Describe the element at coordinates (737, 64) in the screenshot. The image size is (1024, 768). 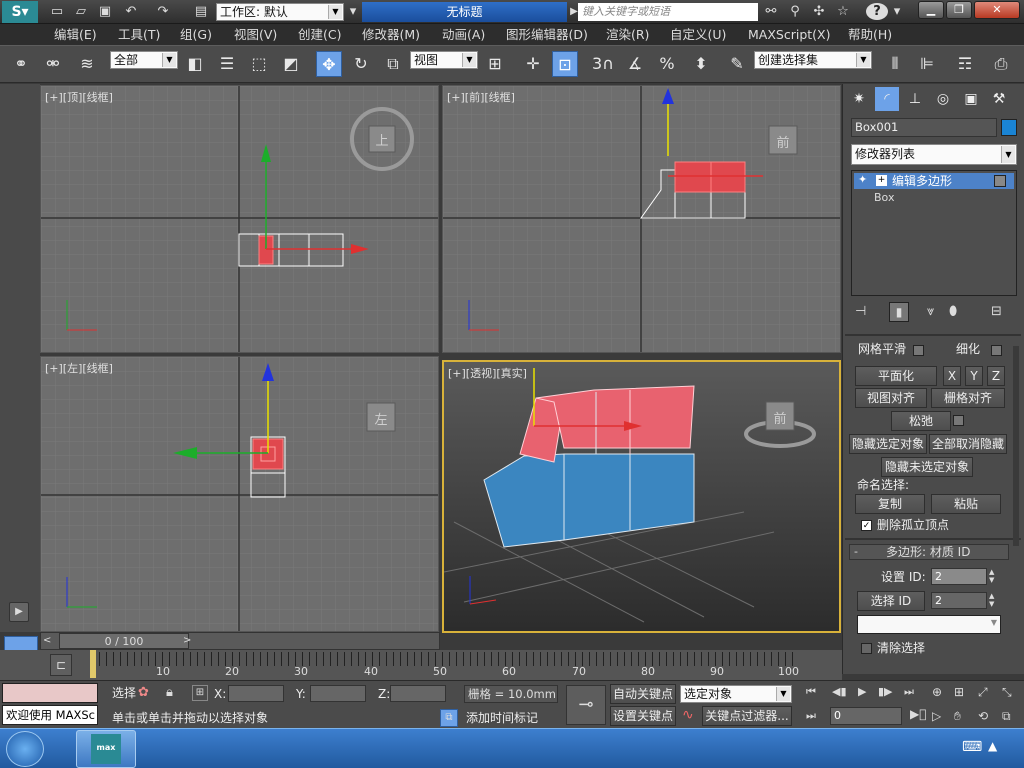
I see `edit-named-selection-icon: ✎` at that location.